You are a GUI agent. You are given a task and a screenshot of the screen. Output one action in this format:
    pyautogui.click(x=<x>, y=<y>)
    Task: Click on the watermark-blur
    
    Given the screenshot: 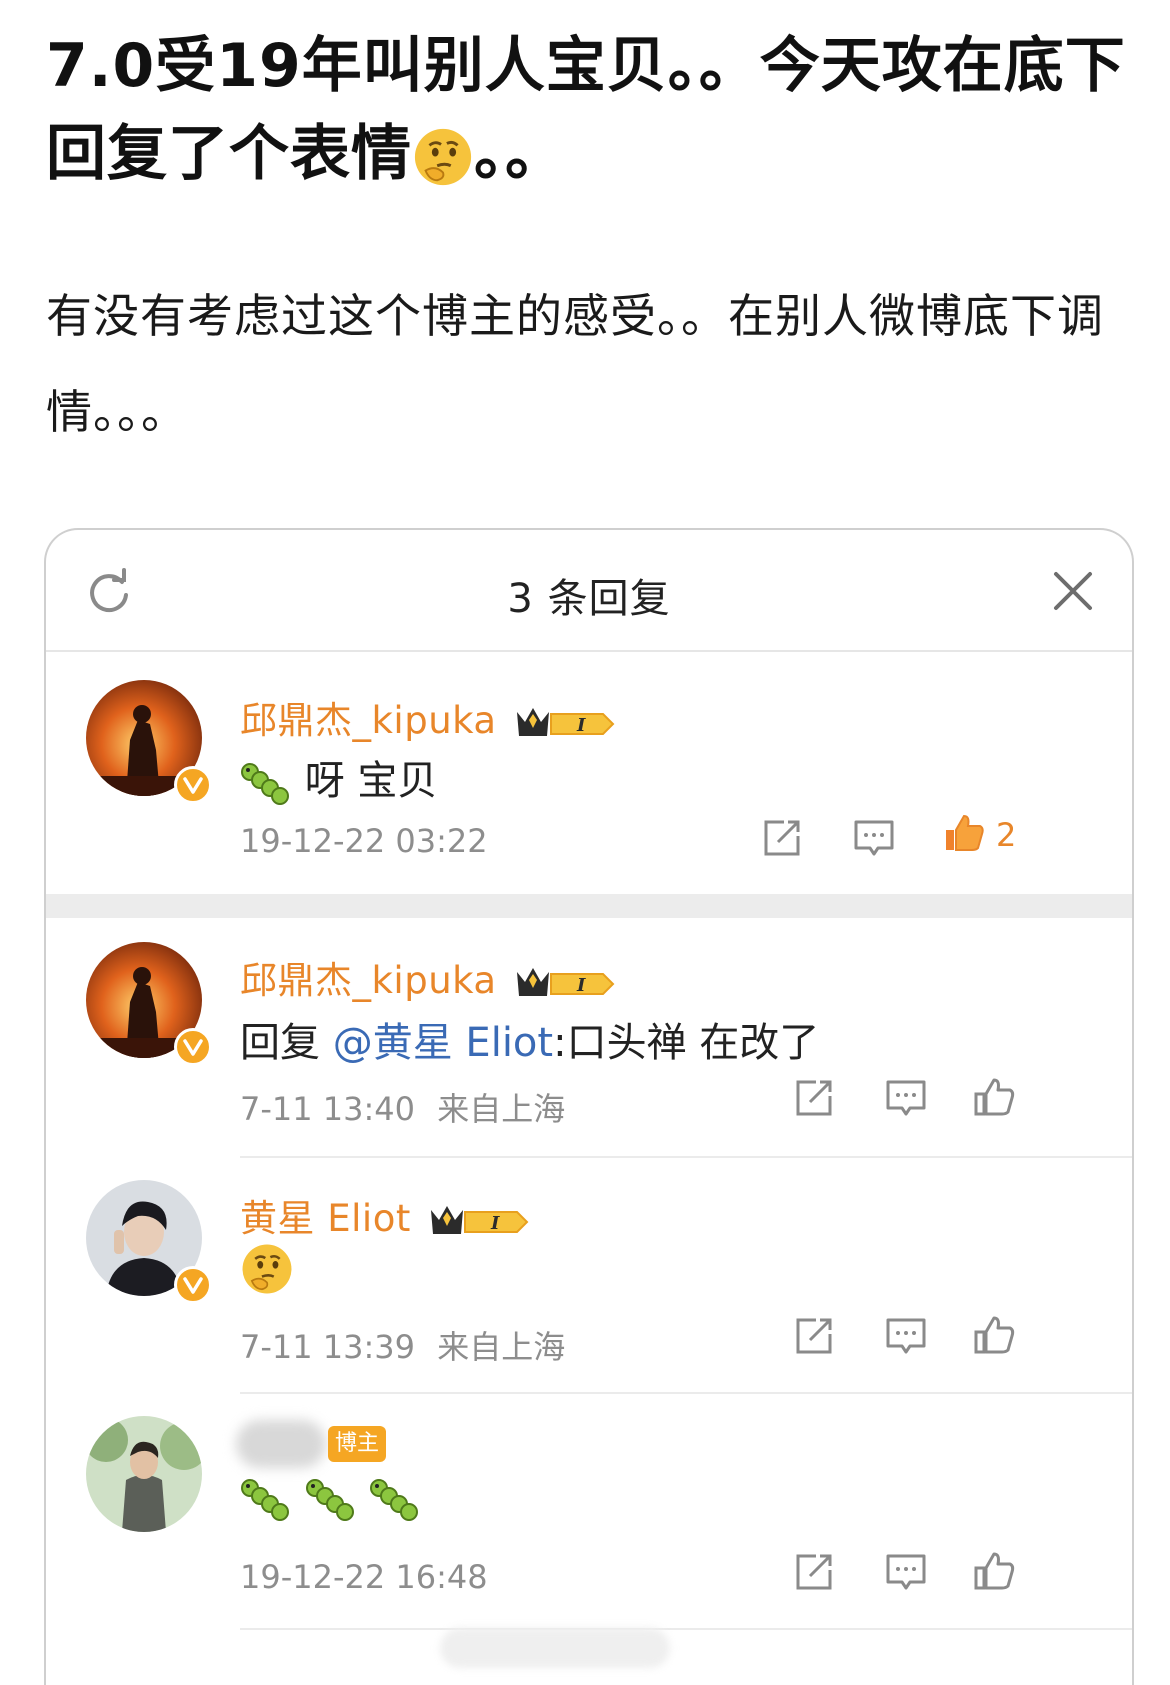 What is the action you would take?
    pyautogui.click(x=555, y=1648)
    